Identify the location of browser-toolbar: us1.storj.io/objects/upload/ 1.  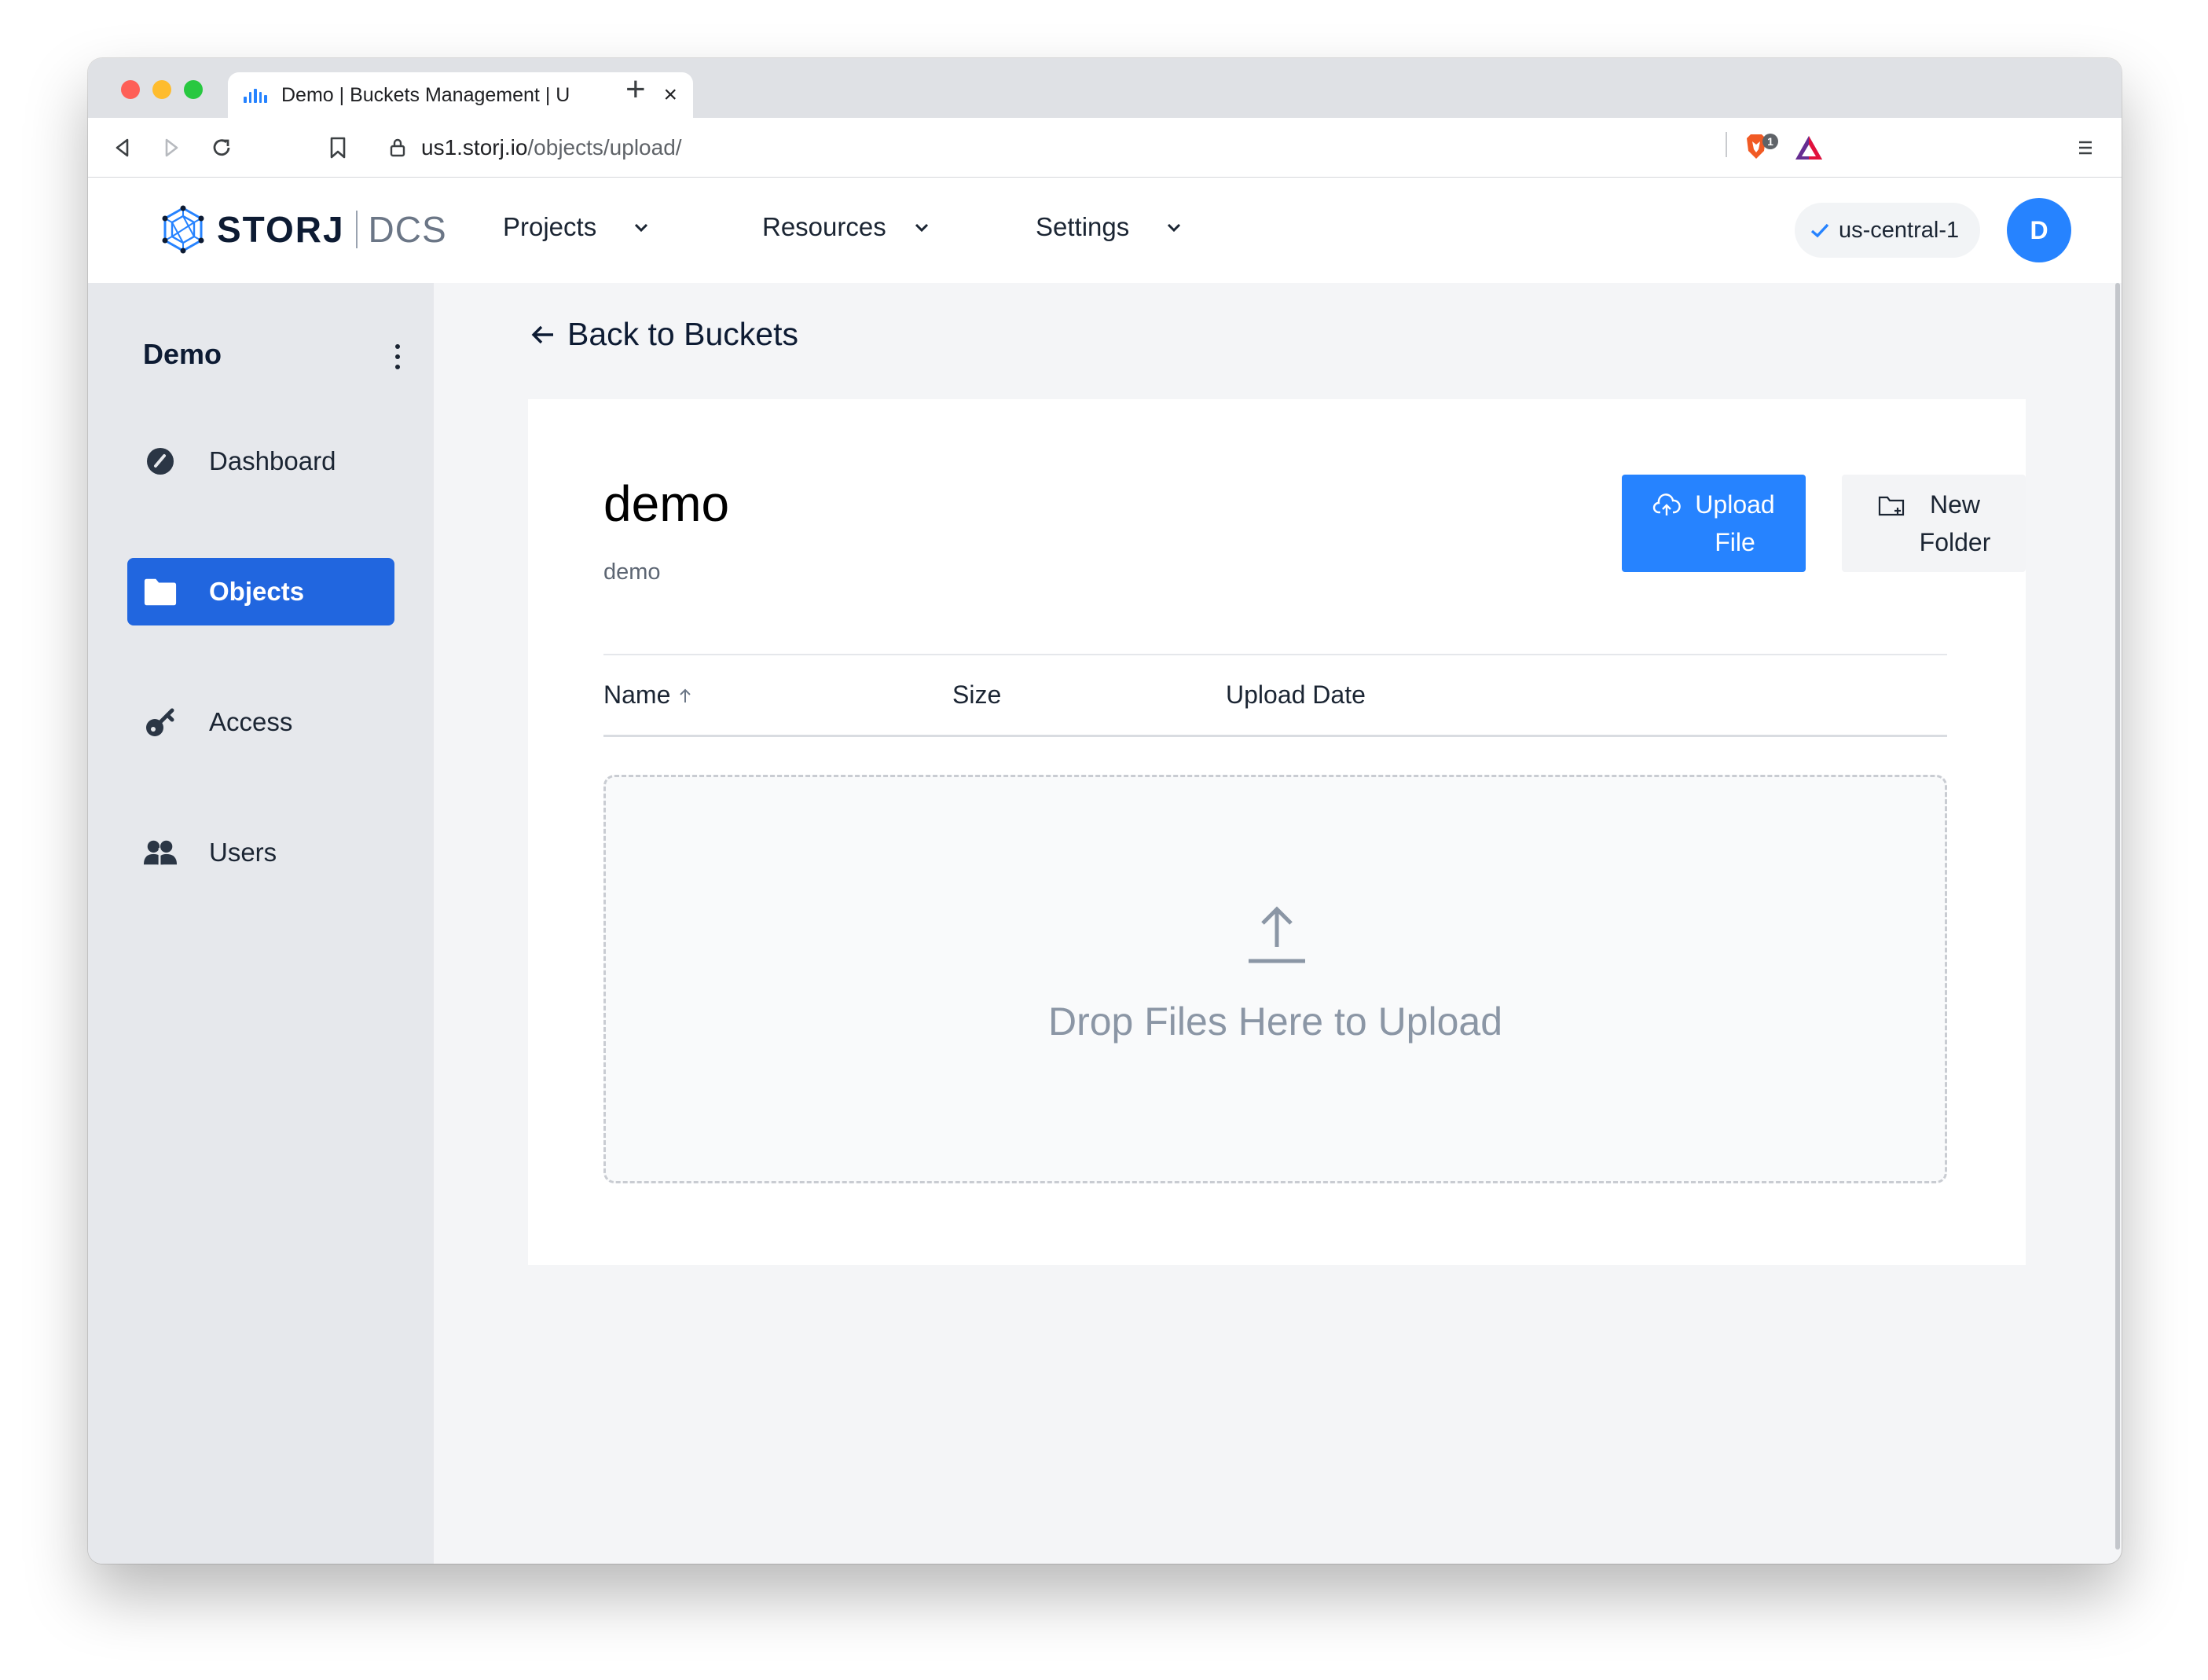
(1105, 148).